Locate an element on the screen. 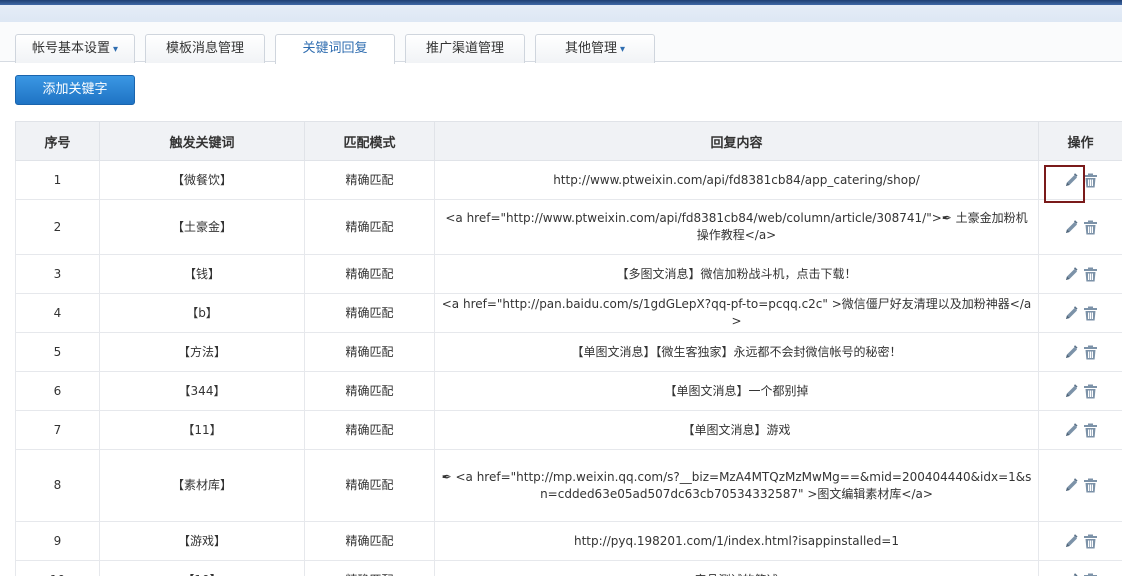  cell-number: 1 is located at coordinates (57, 180).